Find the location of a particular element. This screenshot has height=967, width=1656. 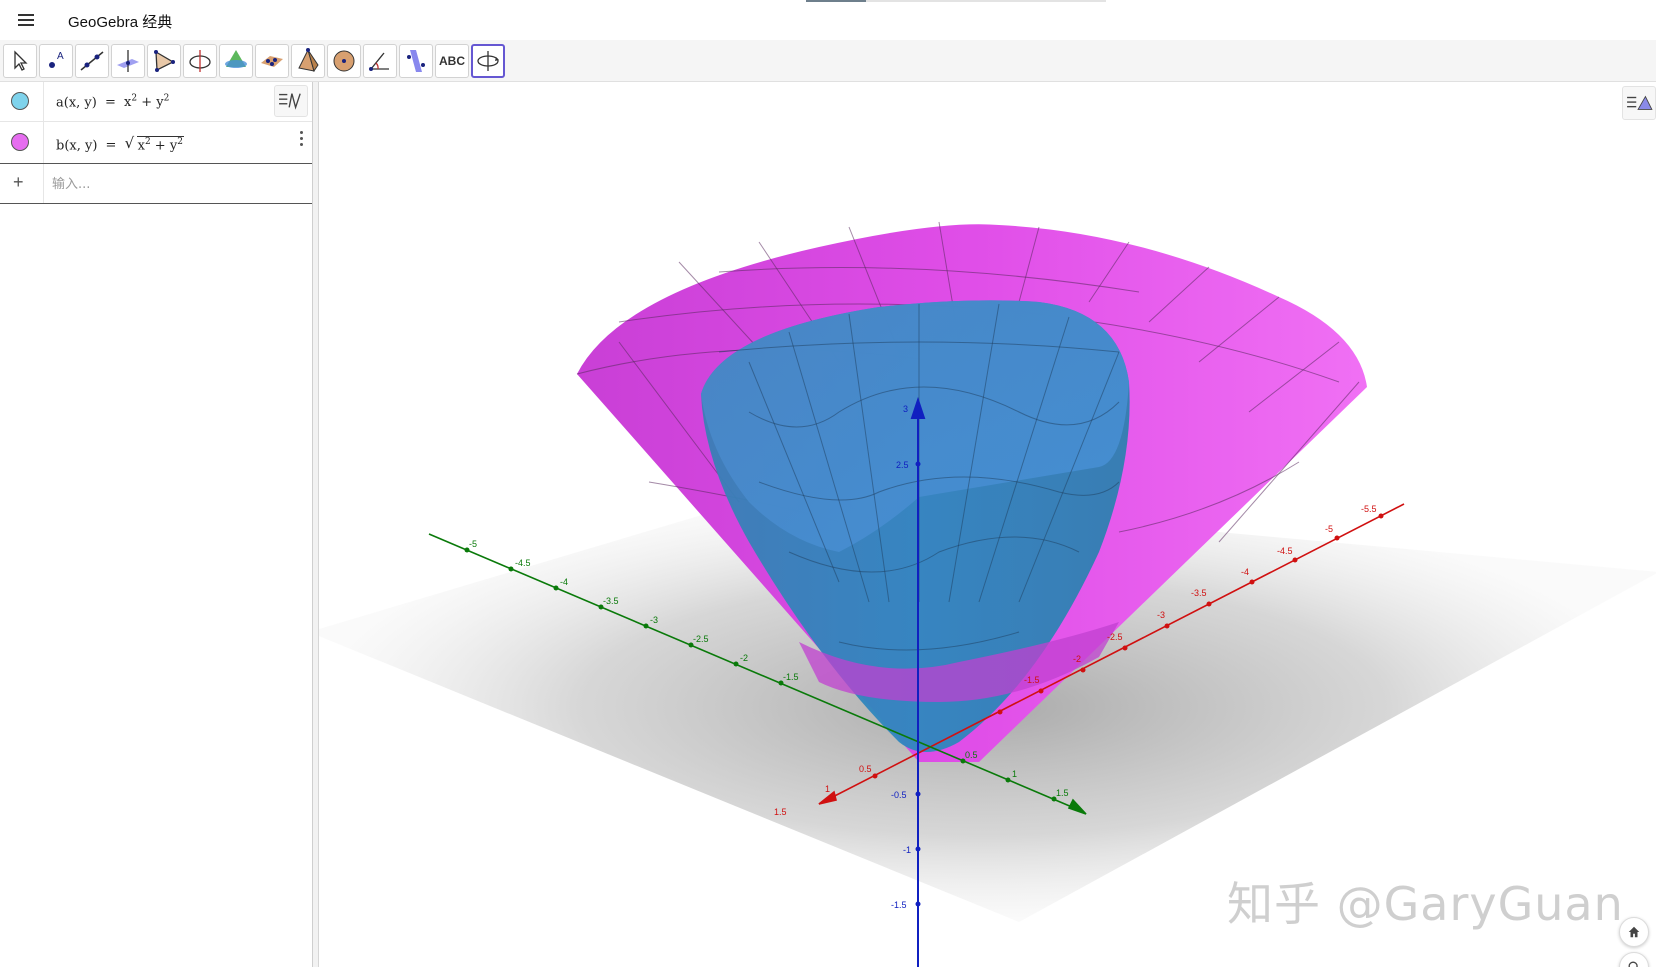

y-tick-label: 1 is located at coordinates (1014, 774).